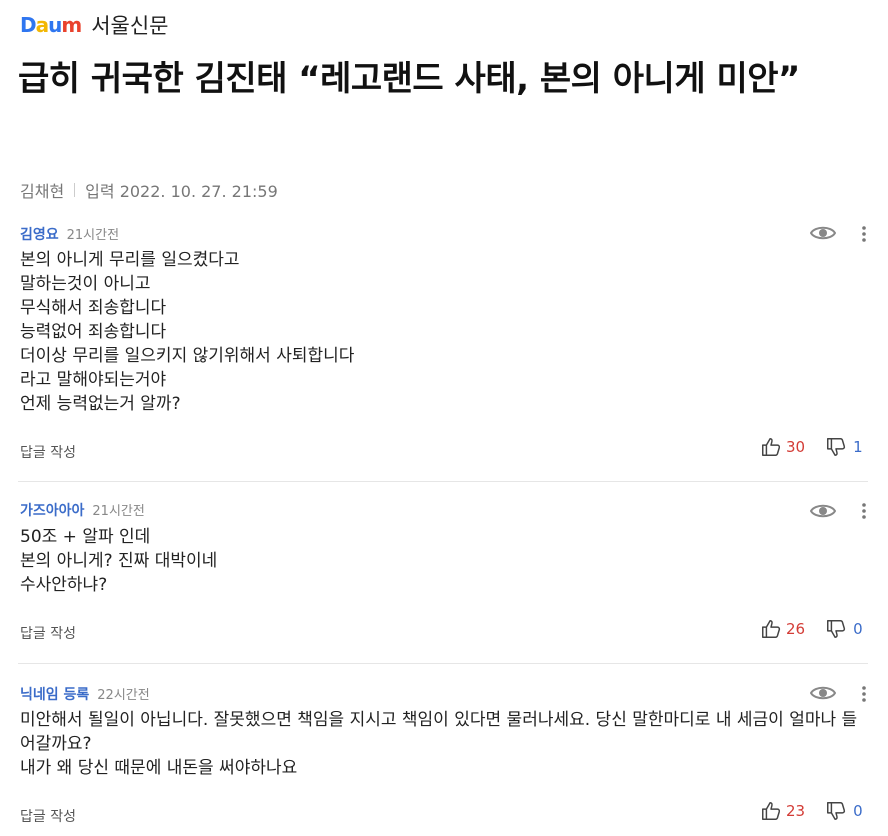 The height and width of the screenshot is (836, 888). I want to click on dislike-button: 1, so click(844, 447).